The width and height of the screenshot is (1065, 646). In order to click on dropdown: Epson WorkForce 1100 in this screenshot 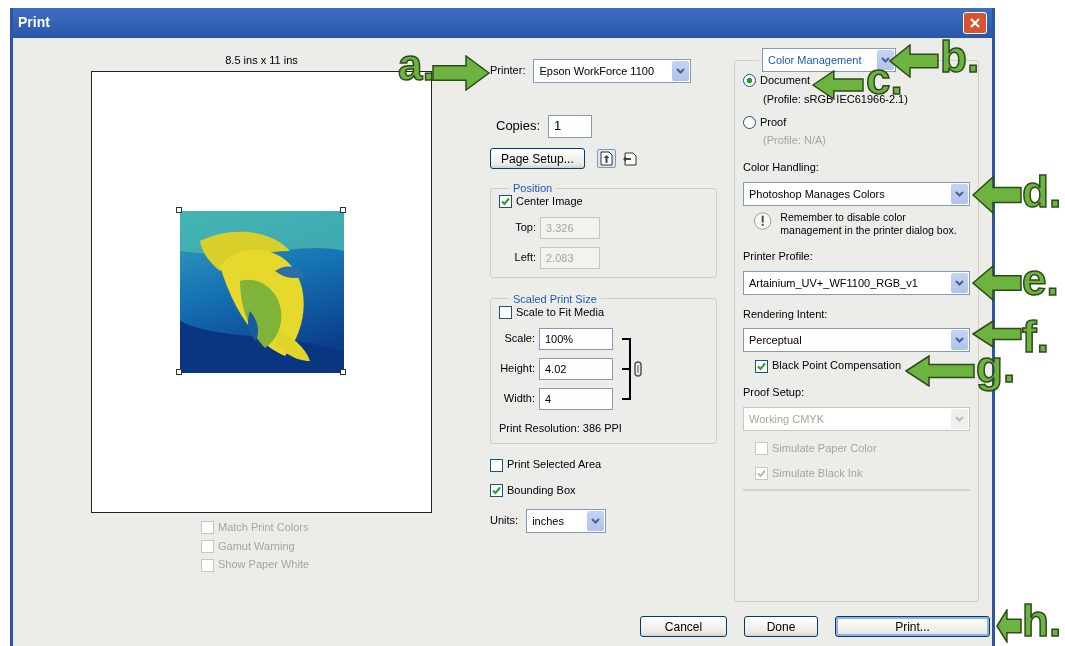, I will do `click(612, 71)`.